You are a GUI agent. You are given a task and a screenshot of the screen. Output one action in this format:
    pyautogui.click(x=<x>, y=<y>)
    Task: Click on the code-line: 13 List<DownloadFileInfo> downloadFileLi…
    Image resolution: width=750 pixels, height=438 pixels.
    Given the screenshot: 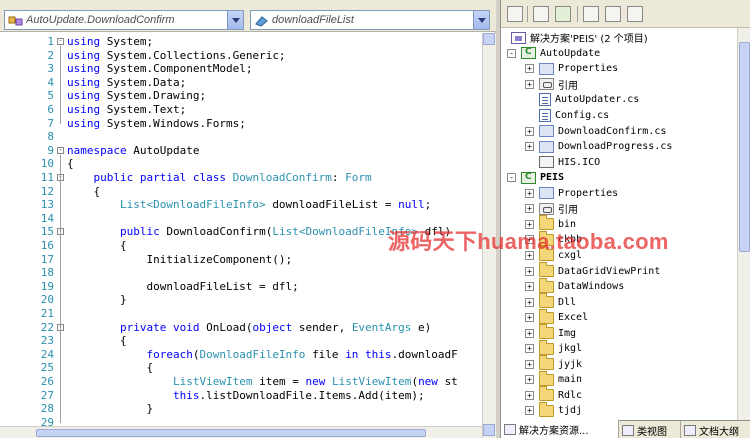 What is the action you would take?
    pyautogui.click(x=241, y=205)
    